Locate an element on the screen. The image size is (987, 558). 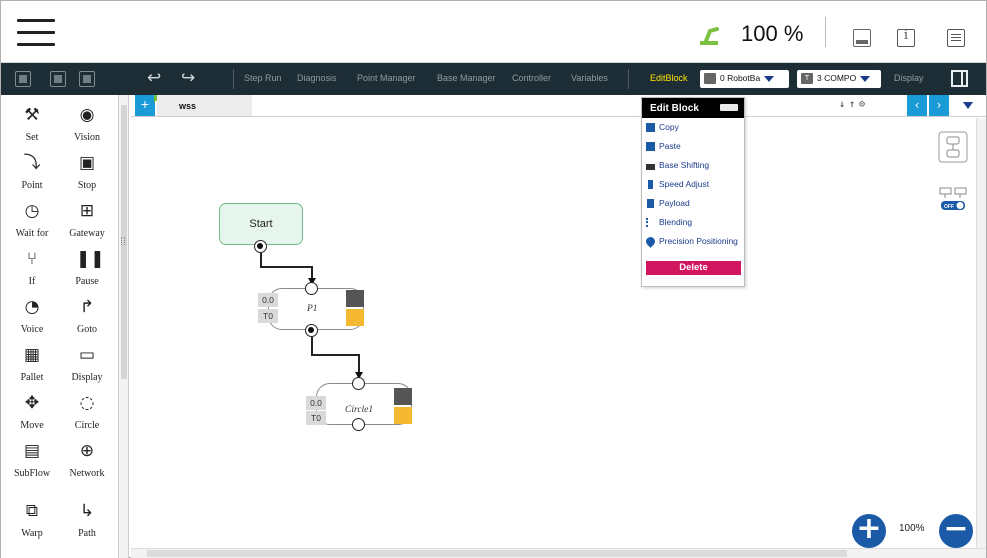
breakpoint-toggle-icon is located at coordinates (953, 200).